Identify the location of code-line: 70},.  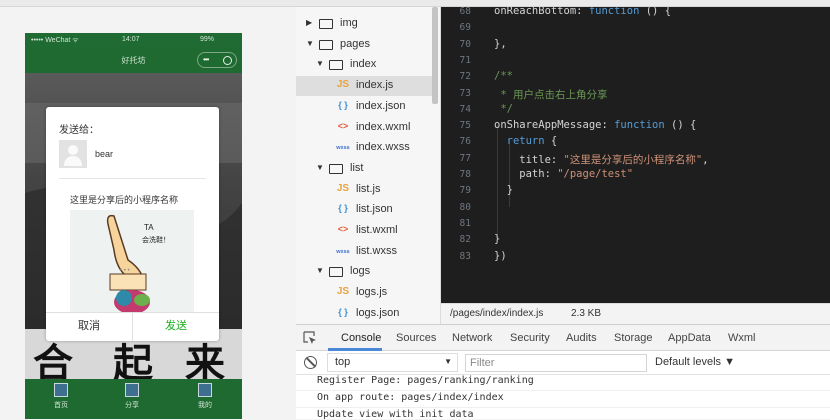
(635, 46).